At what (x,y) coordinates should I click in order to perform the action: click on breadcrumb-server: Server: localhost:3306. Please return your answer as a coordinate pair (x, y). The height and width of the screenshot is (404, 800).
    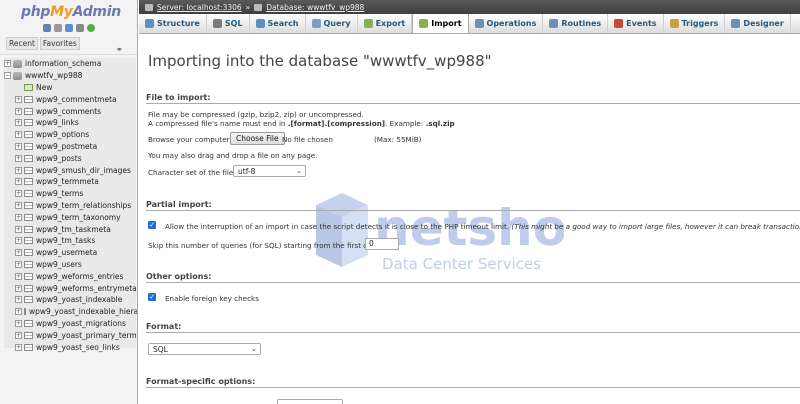
    Looking at the image, I should click on (199, 7).